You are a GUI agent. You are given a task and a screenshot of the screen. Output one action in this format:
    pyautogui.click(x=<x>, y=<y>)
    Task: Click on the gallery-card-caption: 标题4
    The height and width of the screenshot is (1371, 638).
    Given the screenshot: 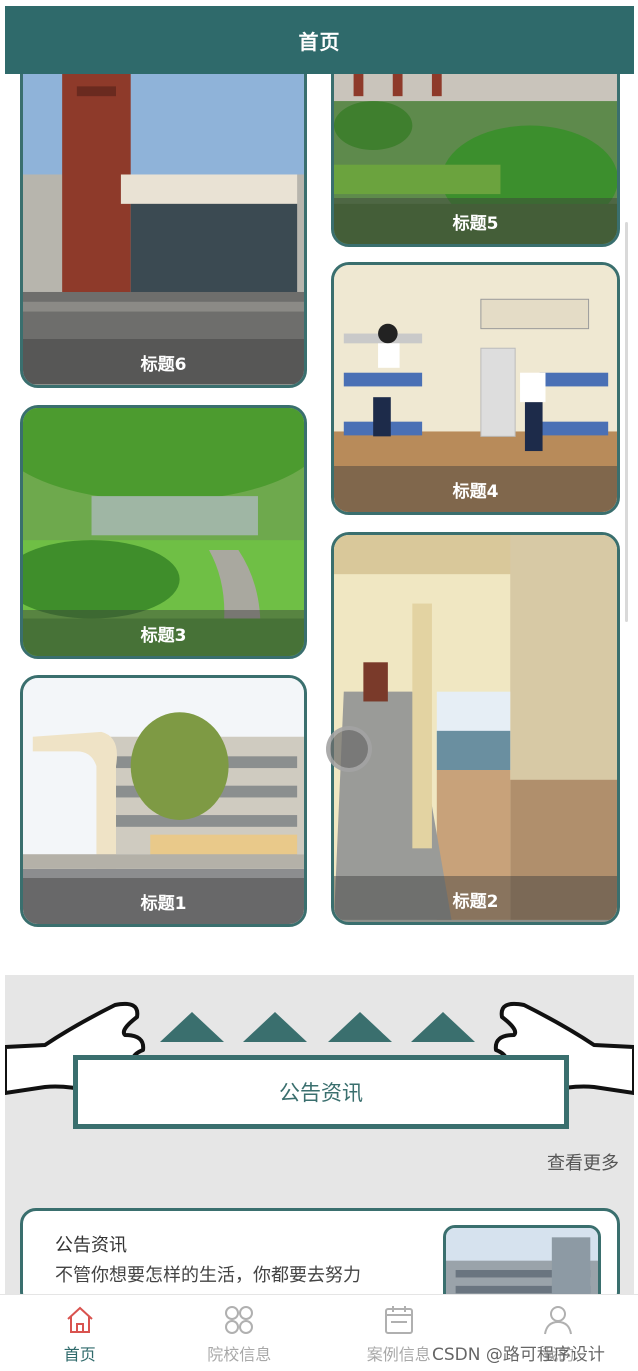 What is the action you would take?
    pyautogui.click(x=475, y=489)
    